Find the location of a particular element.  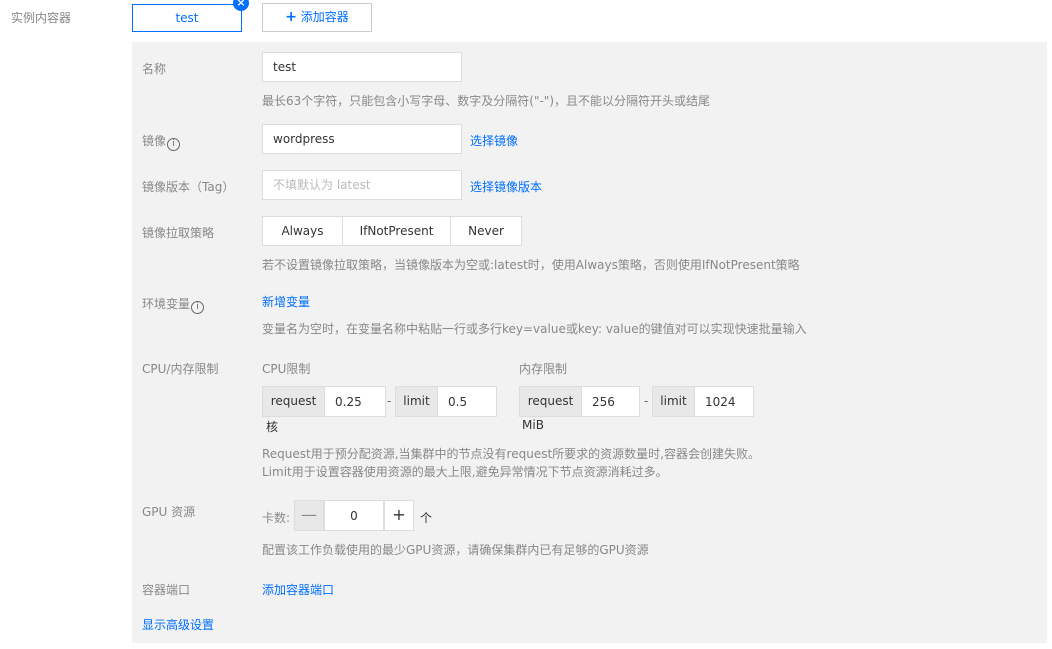

memory-limit-title: 内存限制 is located at coordinates (543, 369).